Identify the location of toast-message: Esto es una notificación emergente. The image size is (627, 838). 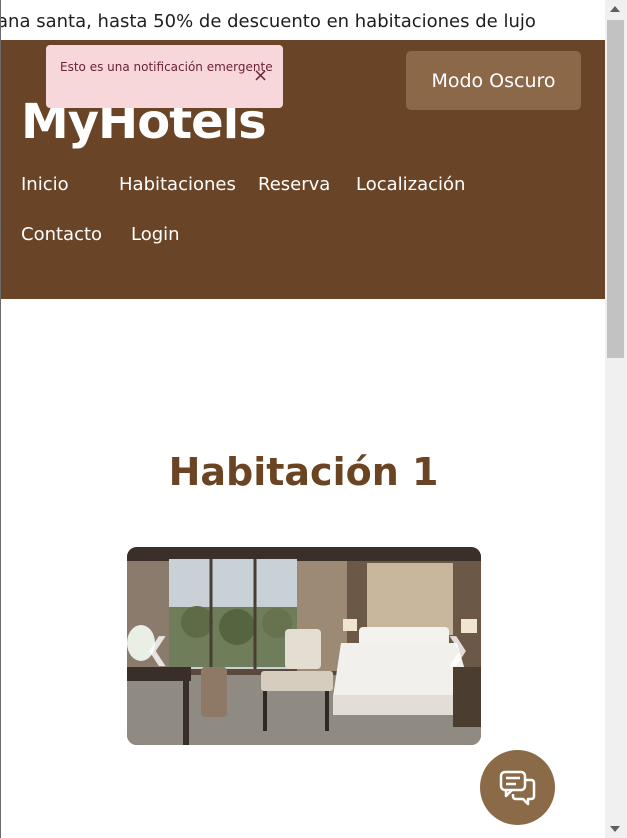
(166, 67).